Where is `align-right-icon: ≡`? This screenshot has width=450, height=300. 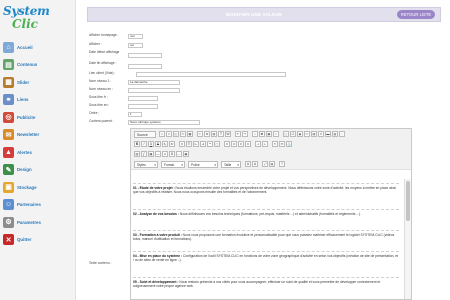 align-right-icon: ≡ is located at coordinates (241, 144).